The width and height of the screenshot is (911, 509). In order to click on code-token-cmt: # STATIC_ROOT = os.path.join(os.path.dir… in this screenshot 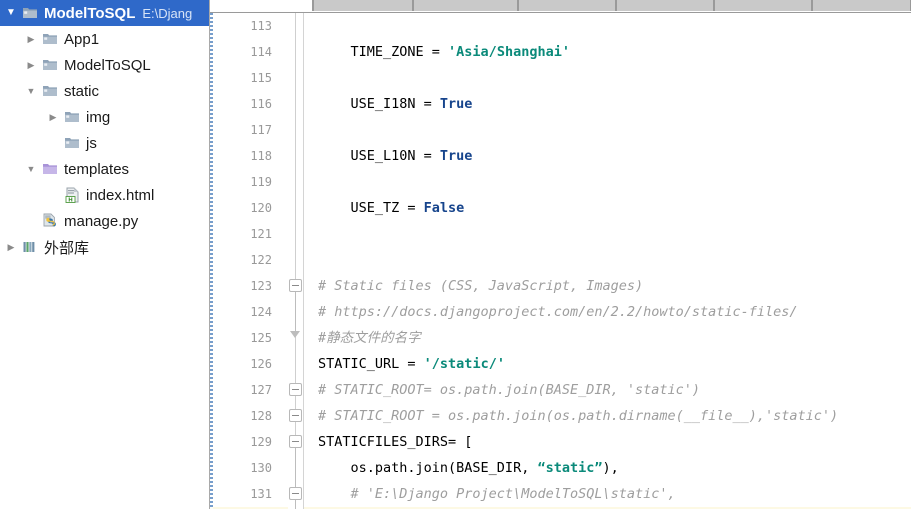, I will do `click(578, 416)`.